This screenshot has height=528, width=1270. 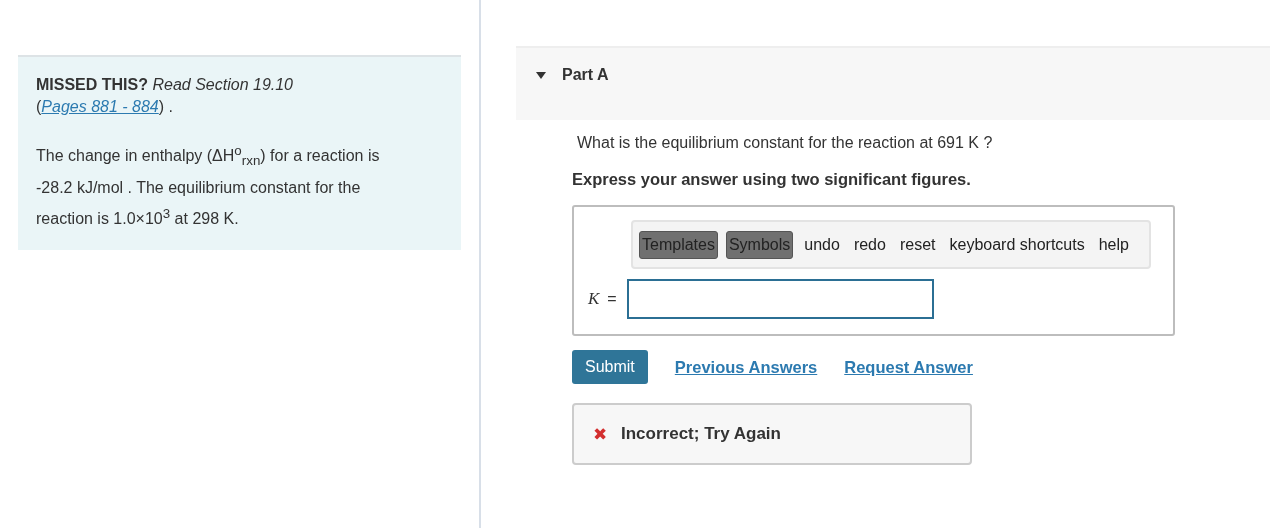 I want to click on action-link: Request Answer, so click(x=908, y=367).